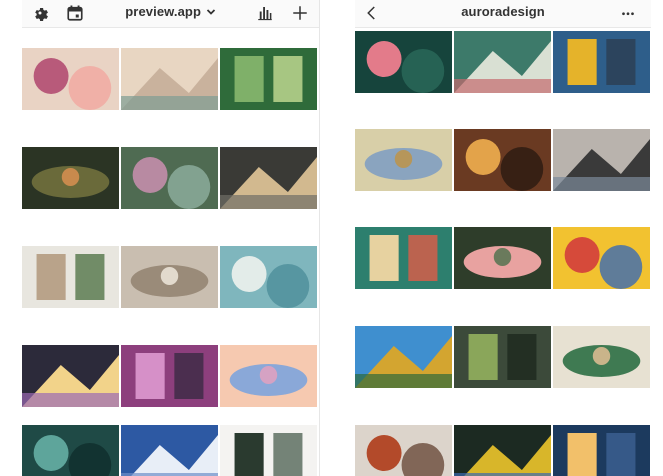  Describe the element at coordinates (169, 178) in the screenshot. I see `left-photo-succulents` at that location.